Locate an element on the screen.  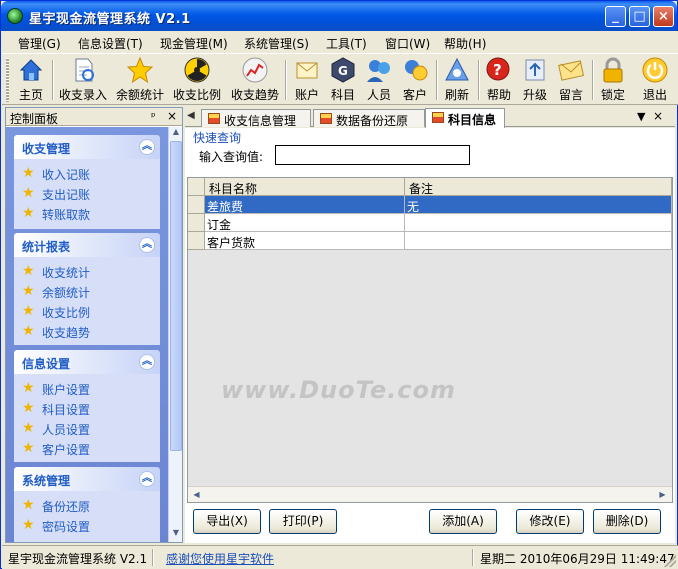
toolbar-balance-button: 余额统计 is located at coordinates (140, 80).